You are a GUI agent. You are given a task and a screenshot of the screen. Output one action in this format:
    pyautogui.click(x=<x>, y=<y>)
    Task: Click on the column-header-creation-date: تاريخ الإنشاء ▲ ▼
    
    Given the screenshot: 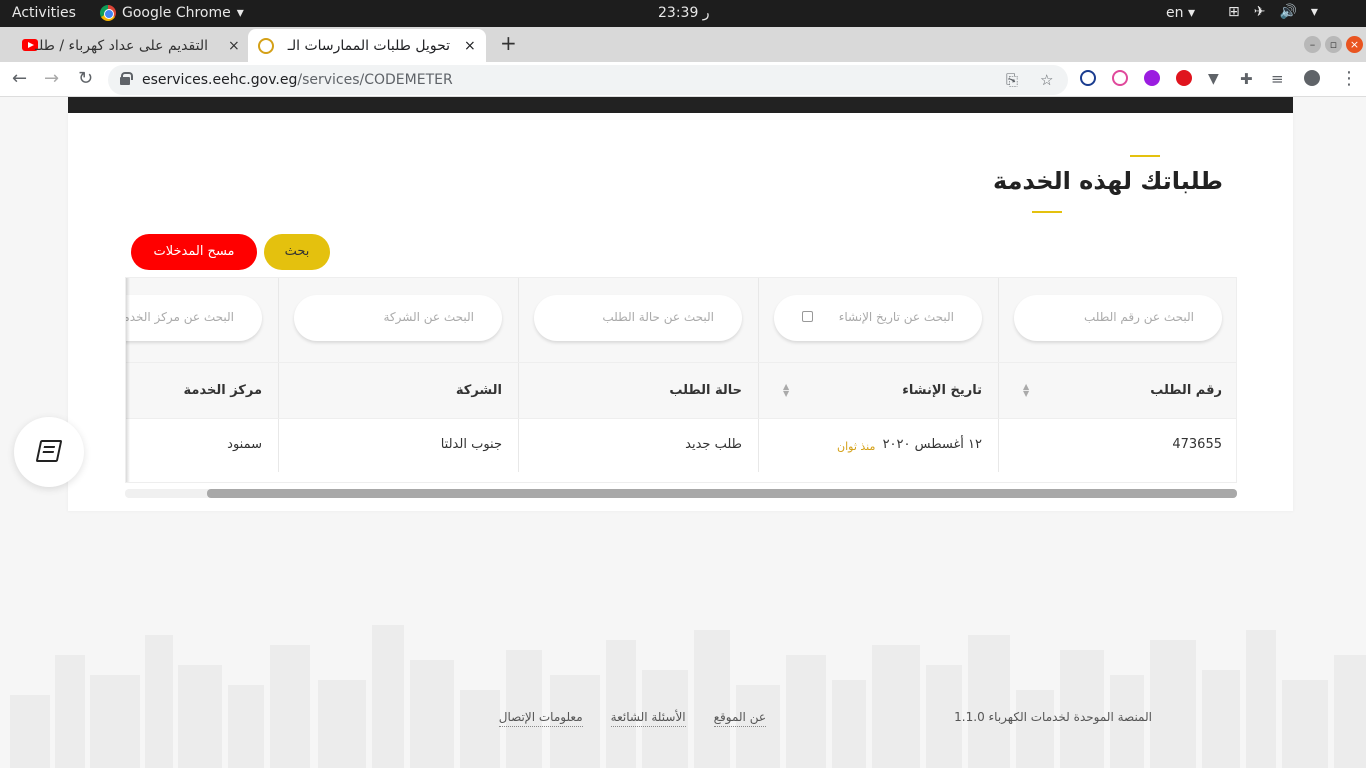 What is the action you would take?
    pyautogui.click(x=878, y=390)
    